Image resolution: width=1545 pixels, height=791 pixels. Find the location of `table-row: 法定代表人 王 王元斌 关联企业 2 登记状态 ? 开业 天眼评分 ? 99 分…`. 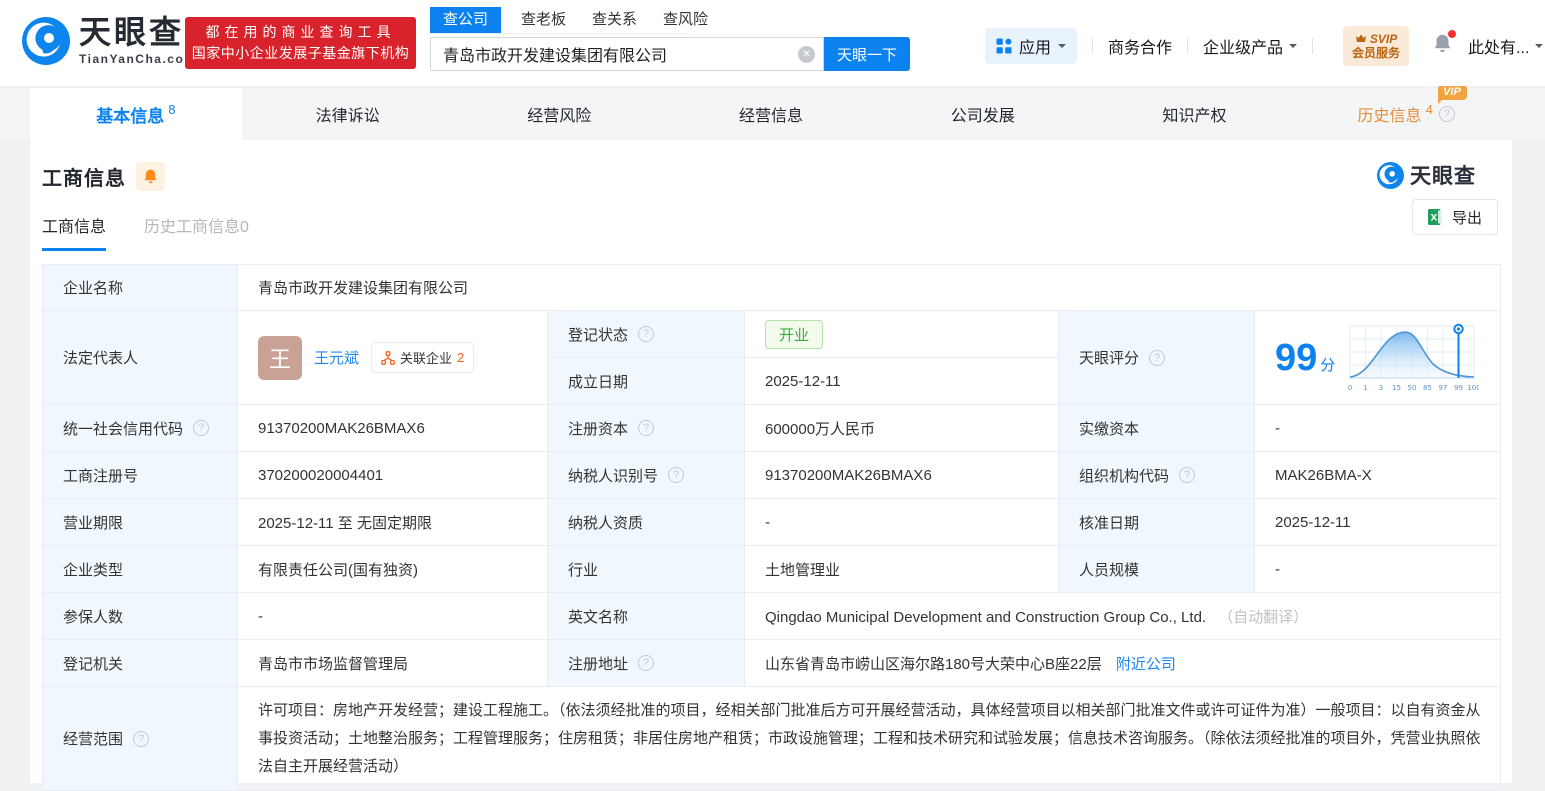

table-row: 法定代表人 王 王元斌 关联企业 2 登记状态 ? 开业 天眼评分 ? 99 分… is located at coordinates (772, 357).